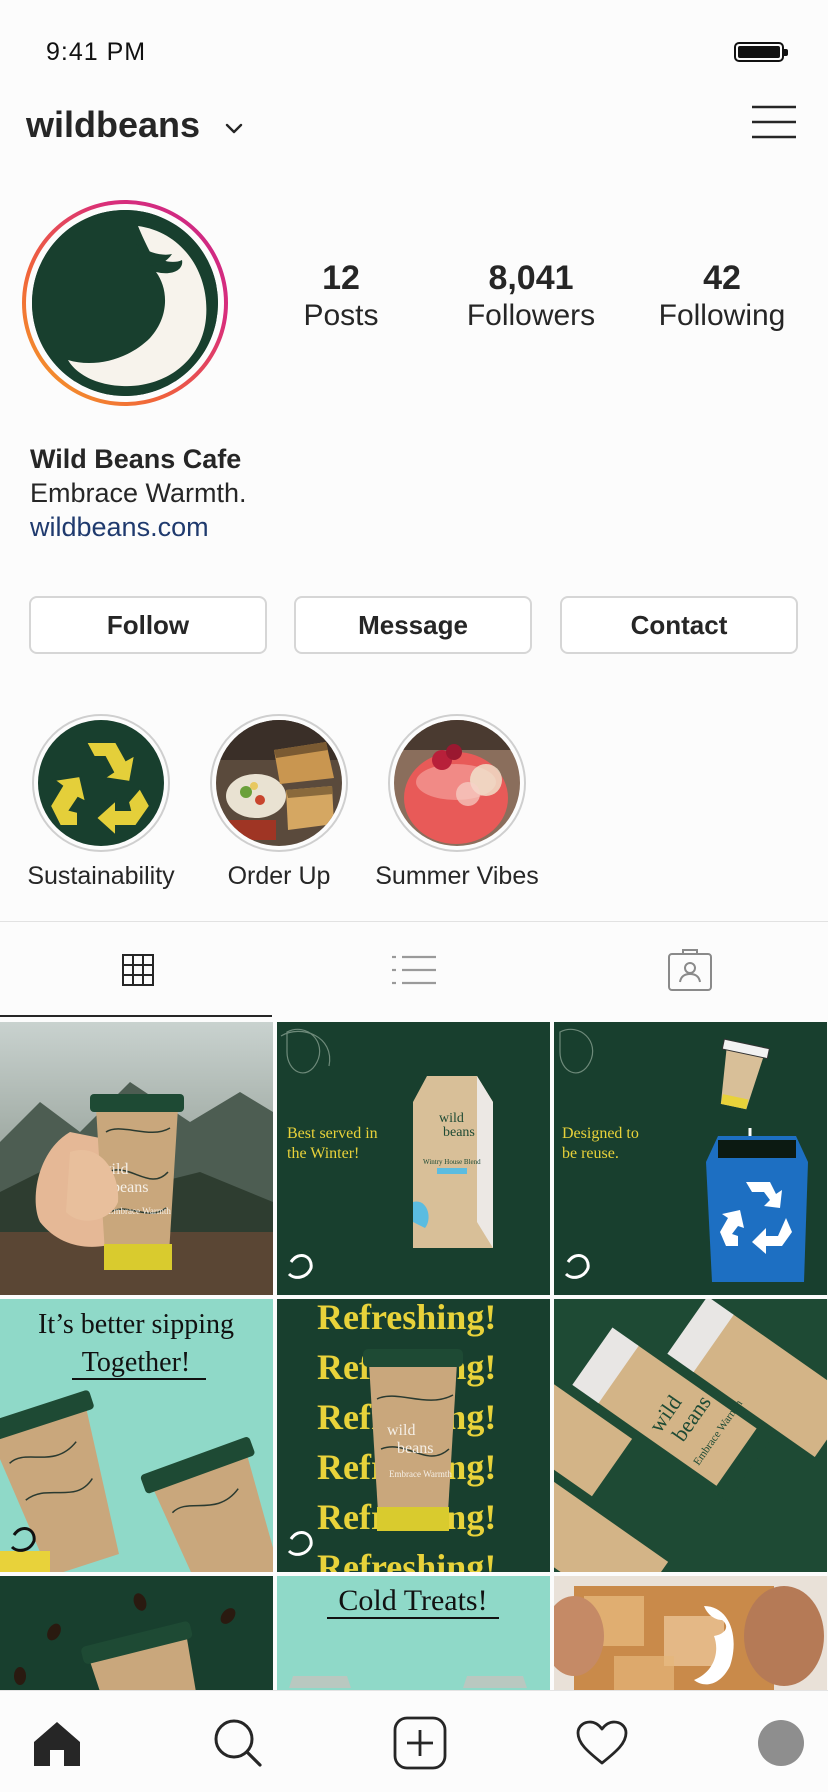 The width and height of the screenshot is (828, 1792). I want to click on message-button: Message, so click(413, 625).